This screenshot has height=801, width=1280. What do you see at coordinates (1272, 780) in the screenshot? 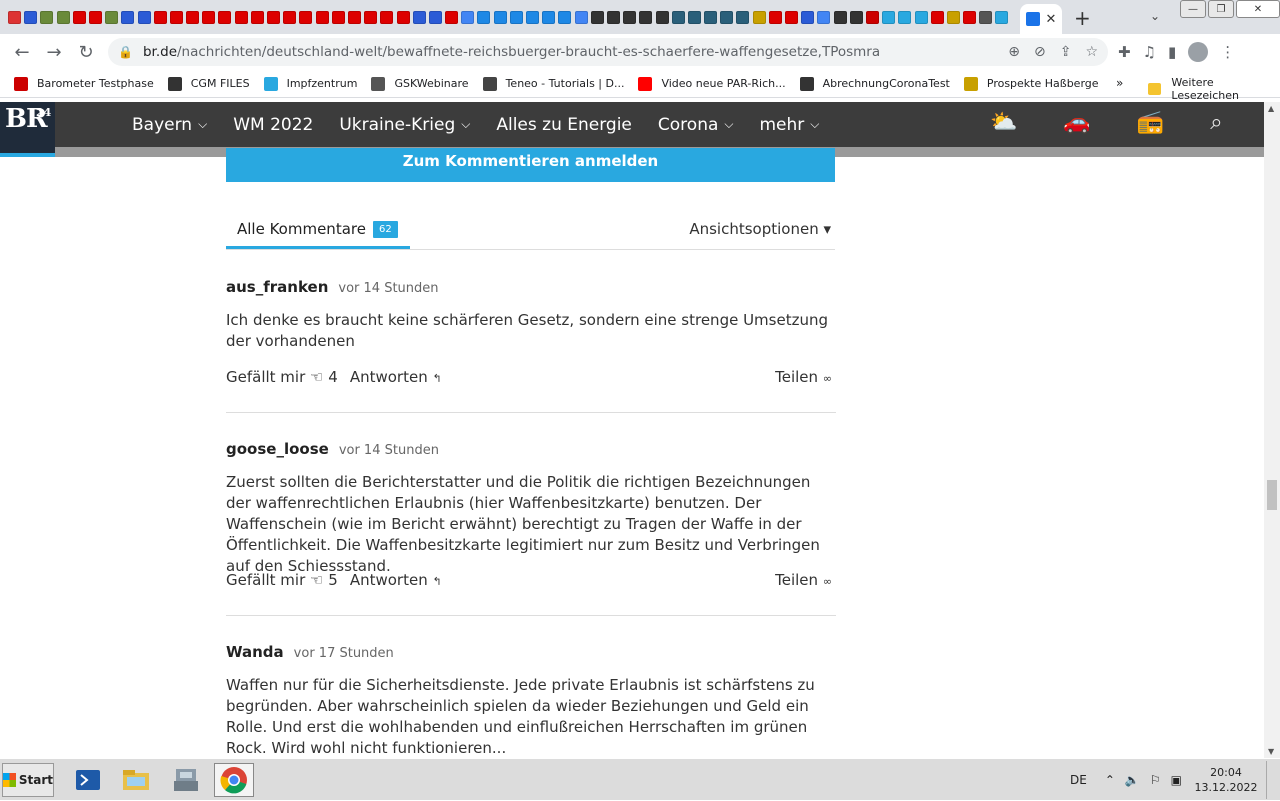
I see `show-desktop-button` at bounding box center [1272, 780].